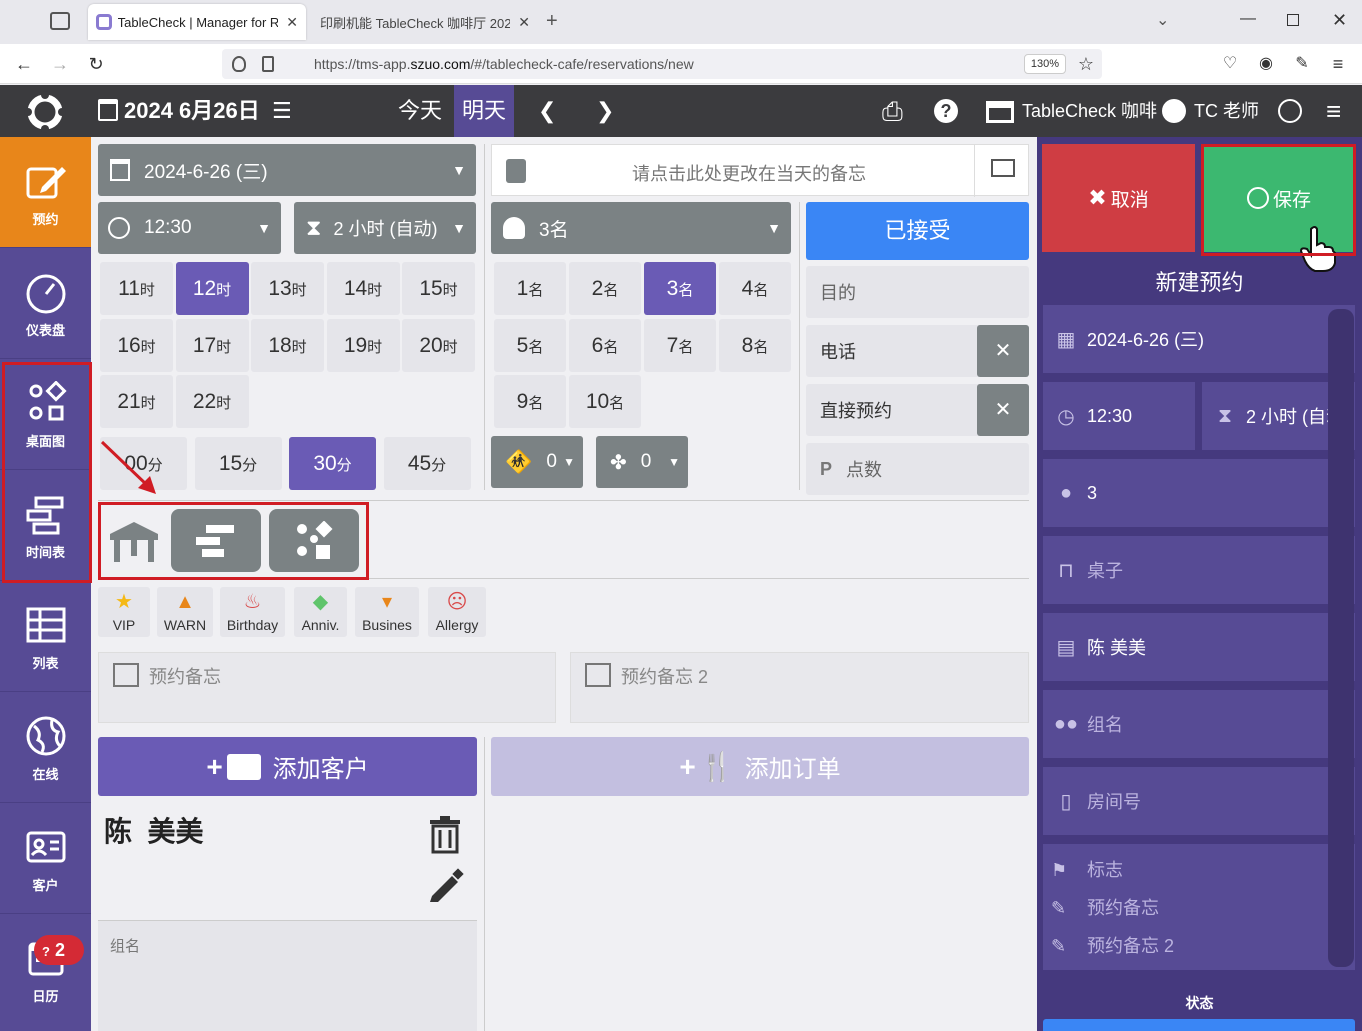  I want to click on today-button: 今天, so click(420, 111).